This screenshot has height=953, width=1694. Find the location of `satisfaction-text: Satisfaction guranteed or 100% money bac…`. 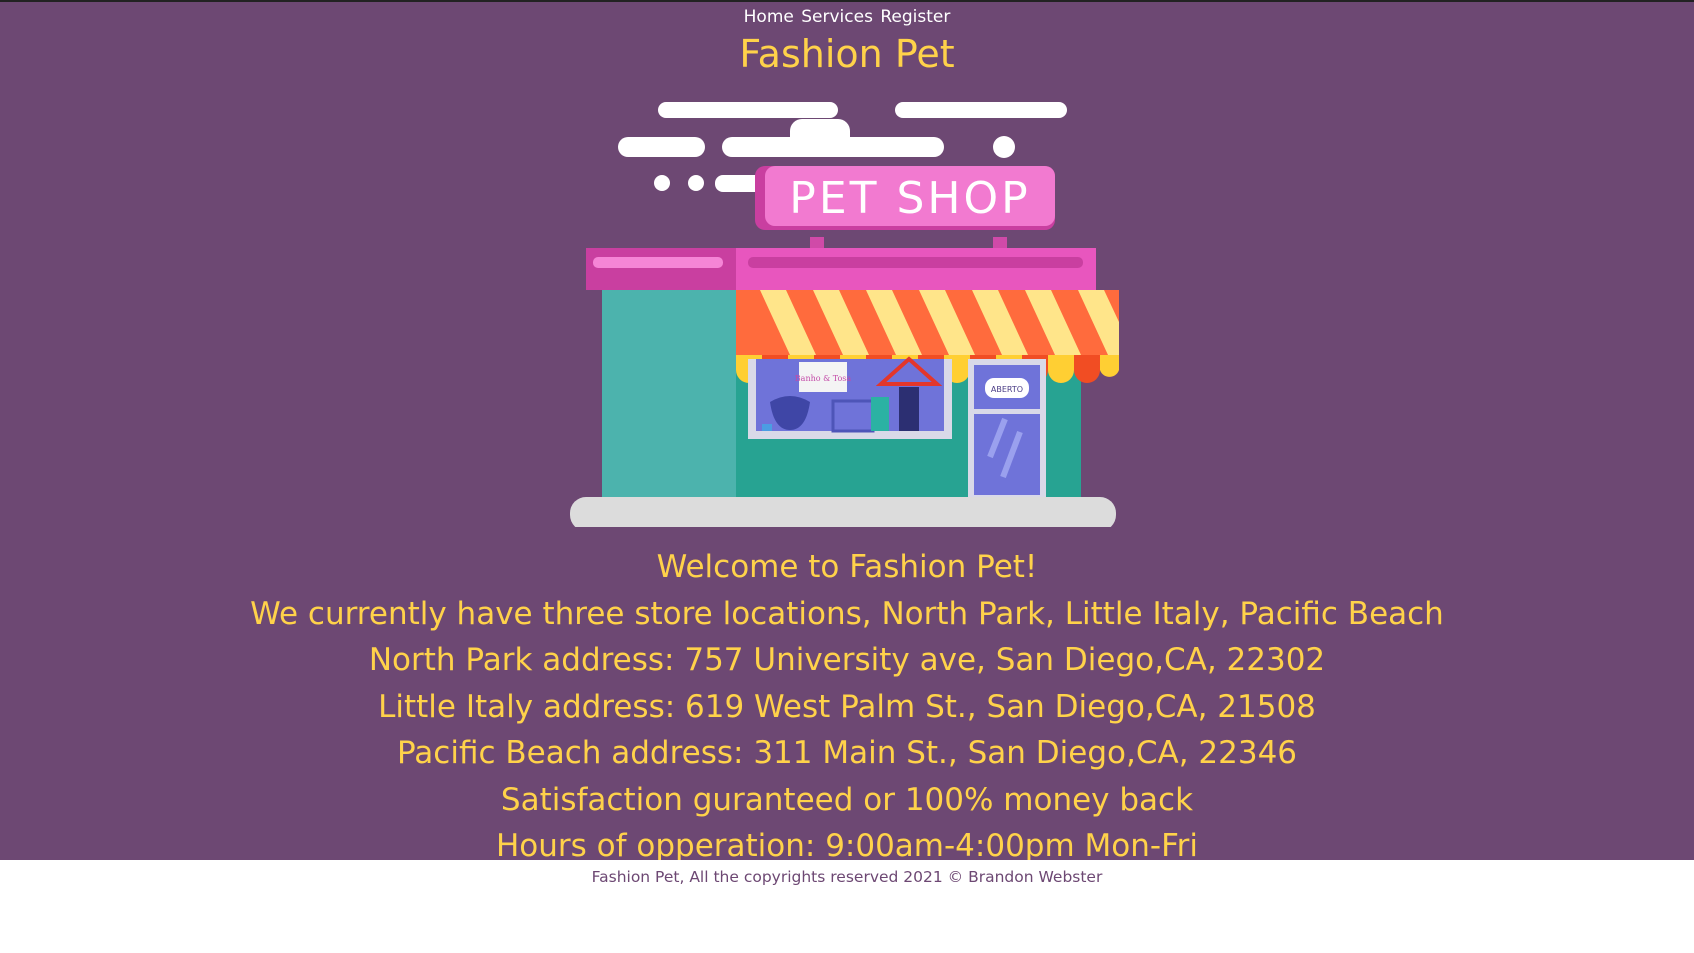

satisfaction-text: Satisfaction guranteed or 100% money bac… is located at coordinates (847, 799).